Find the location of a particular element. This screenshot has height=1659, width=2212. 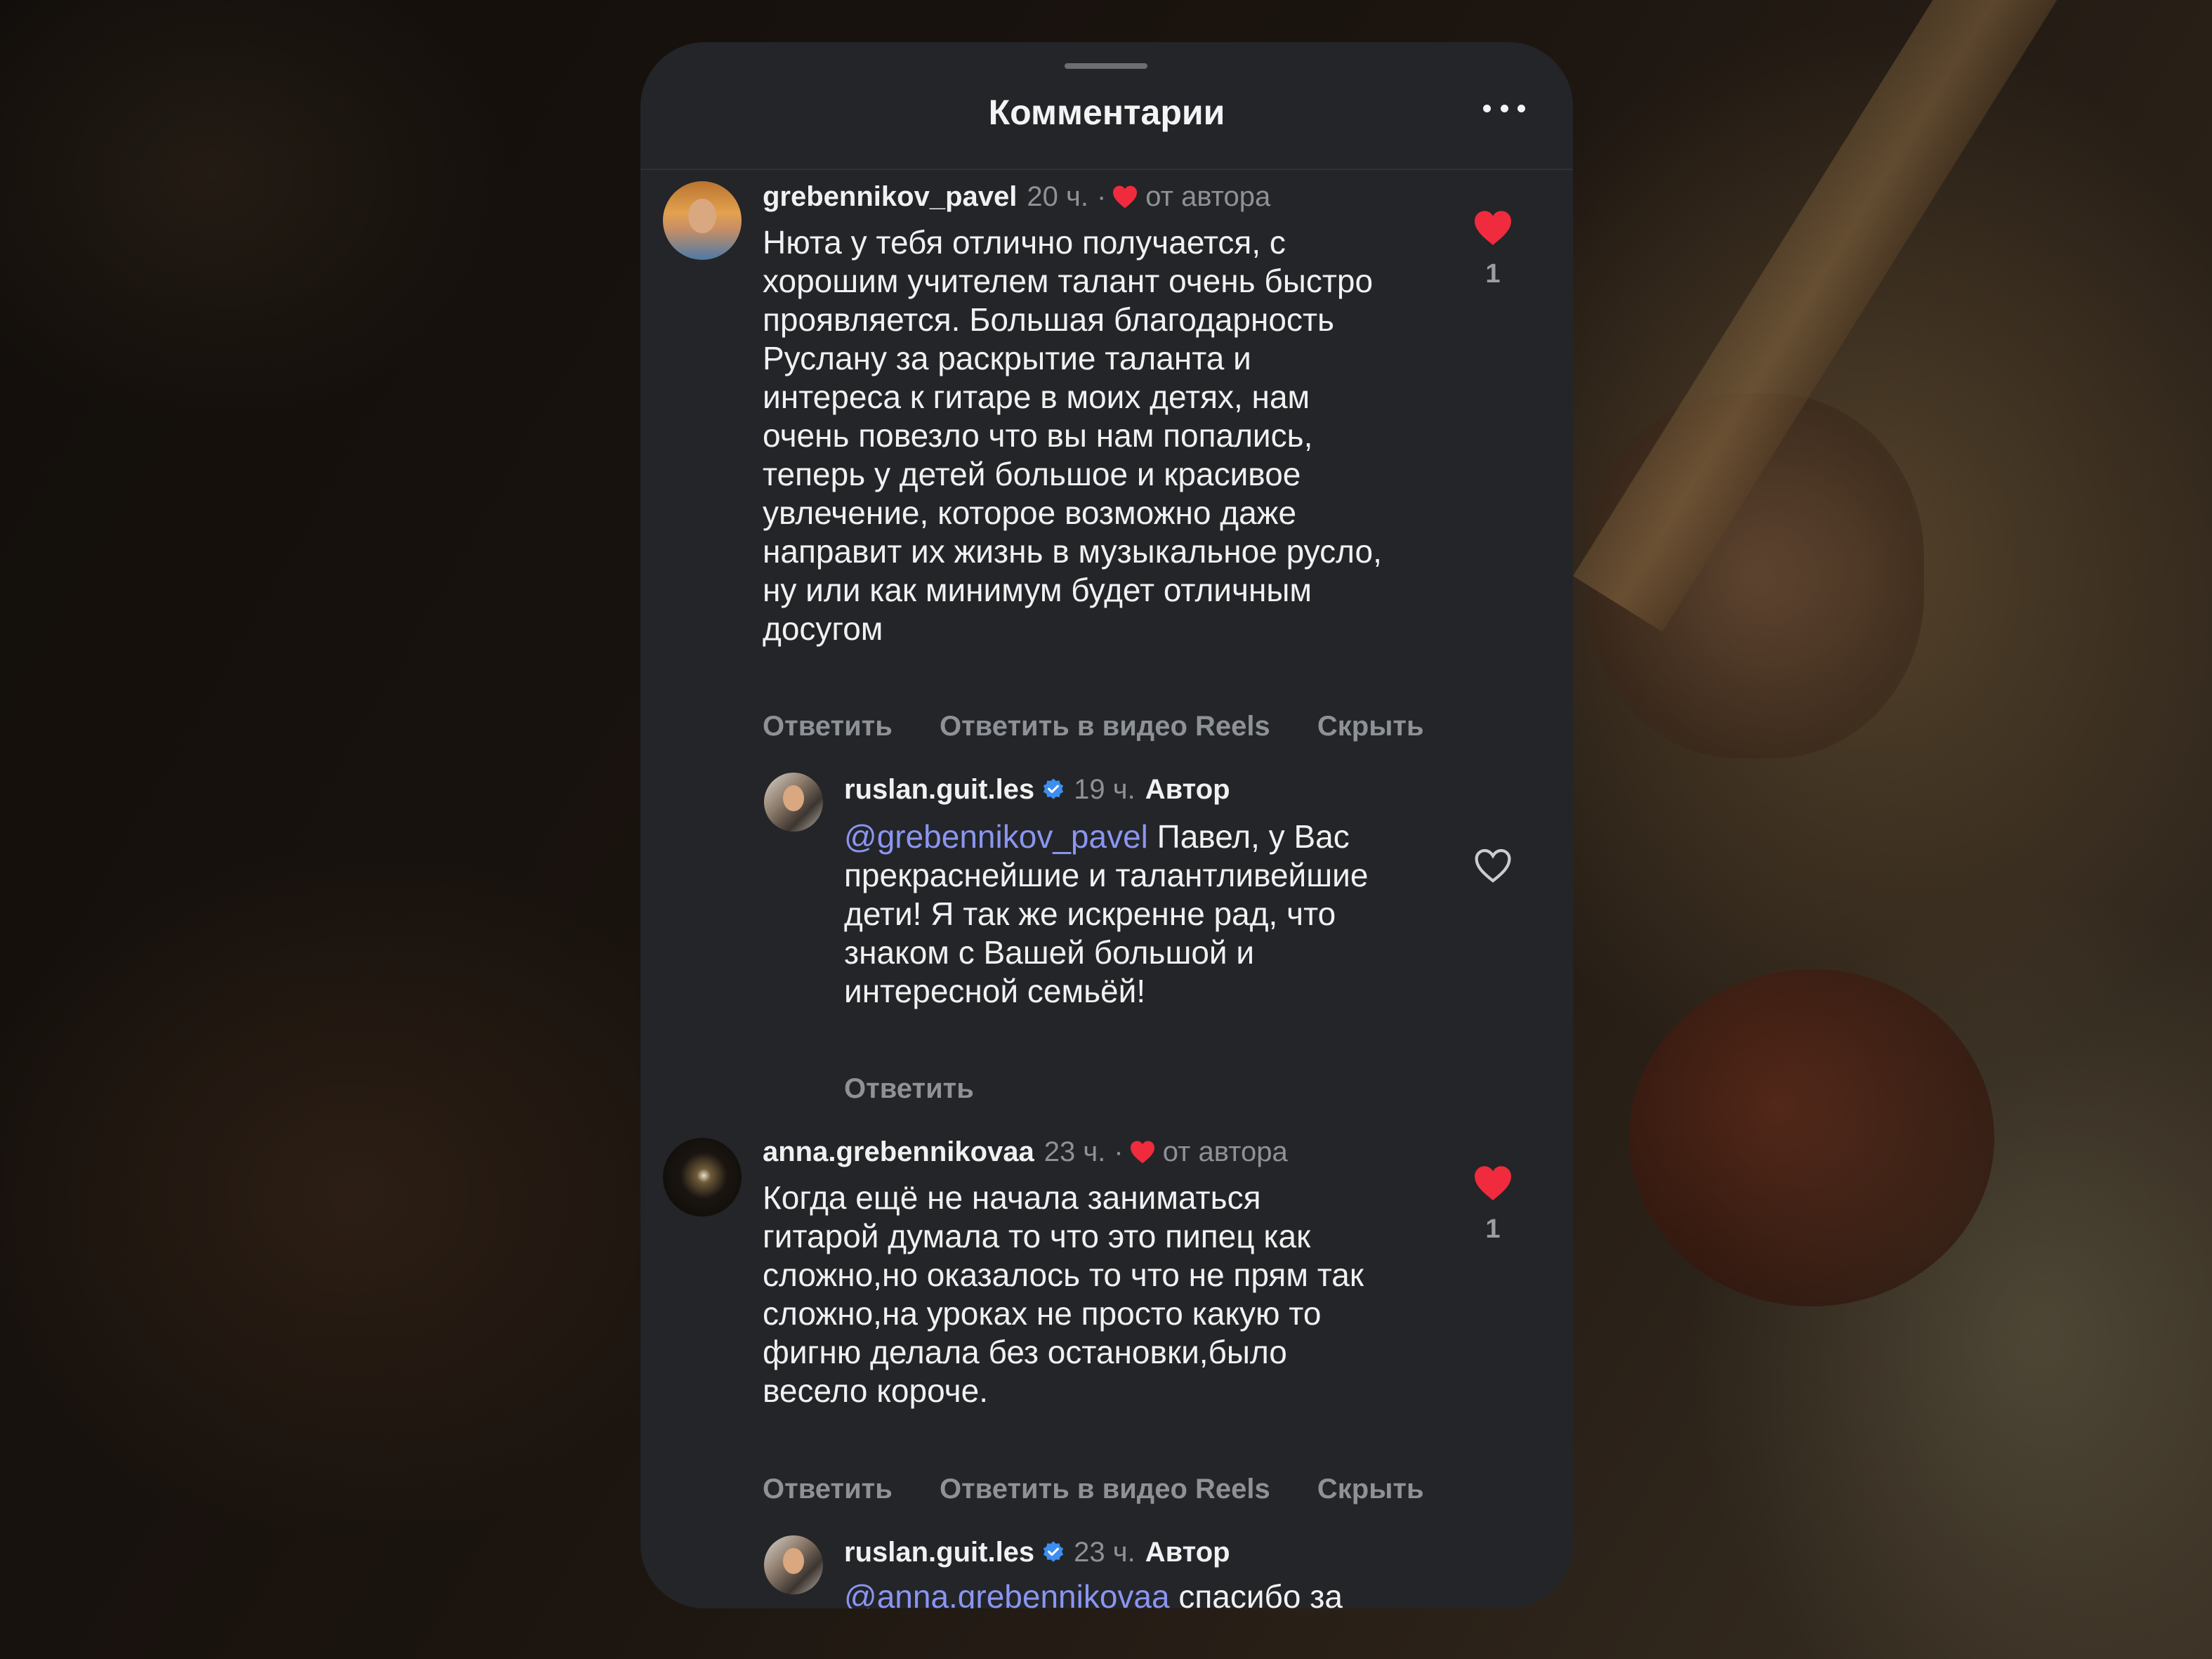

comment-meta: ruslan.guit.les 23 ч. Автор is located at coordinates (1037, 1552).